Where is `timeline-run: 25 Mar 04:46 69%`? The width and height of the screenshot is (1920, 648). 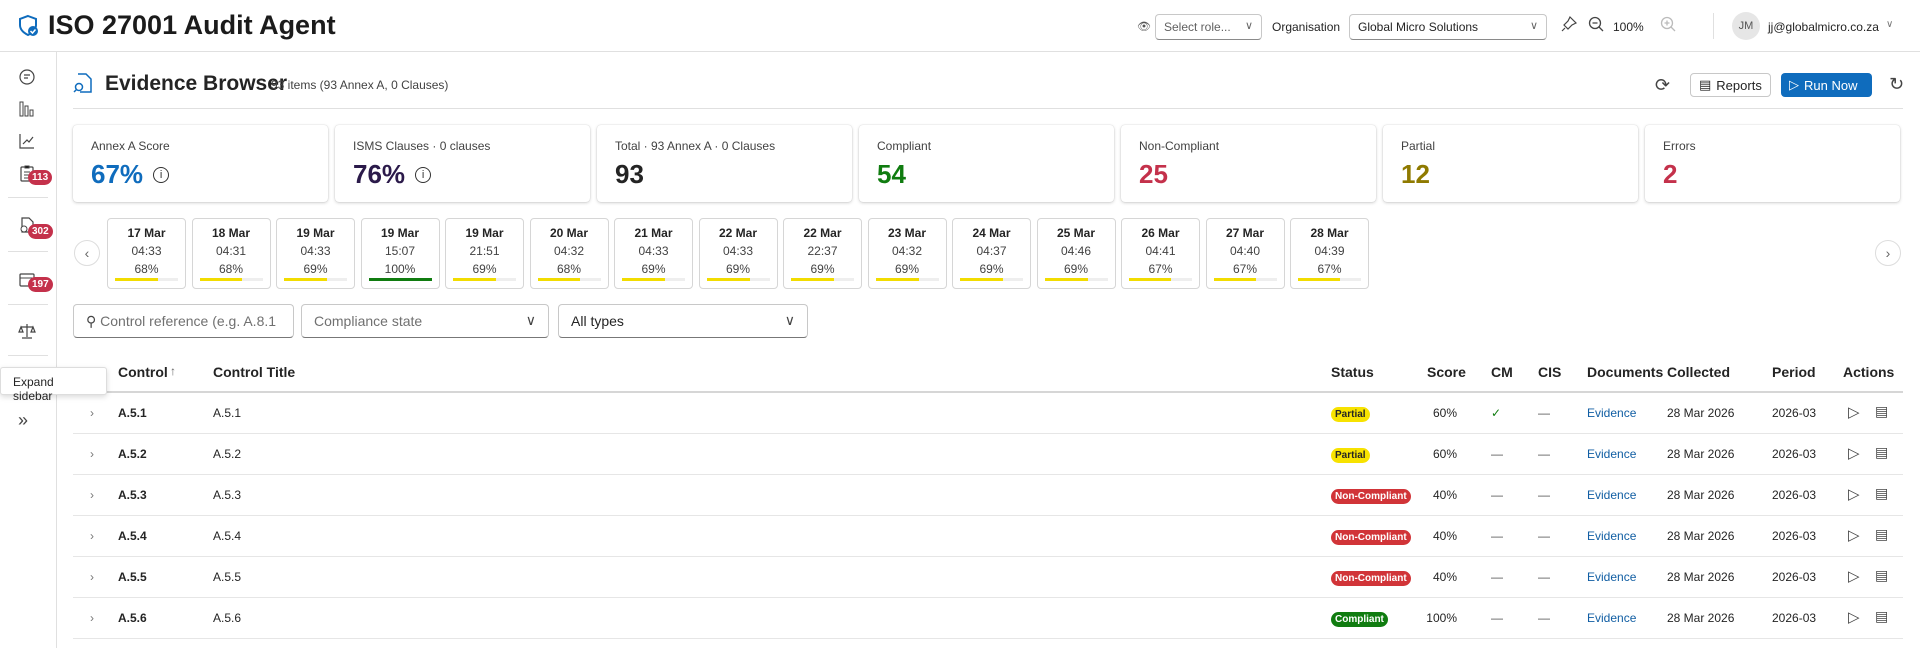 timeline-run: 25 Mar 04:46 69% is located at coordinates (1076, 253).